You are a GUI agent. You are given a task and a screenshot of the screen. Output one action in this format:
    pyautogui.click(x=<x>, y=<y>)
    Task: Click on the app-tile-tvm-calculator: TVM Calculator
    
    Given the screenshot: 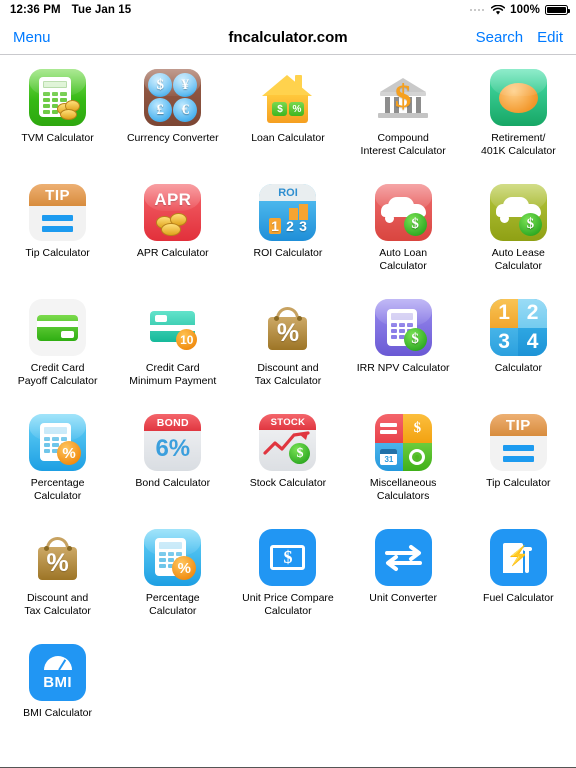 What is the action you would take?
    pyautogui.click(x=57, y=120)
    